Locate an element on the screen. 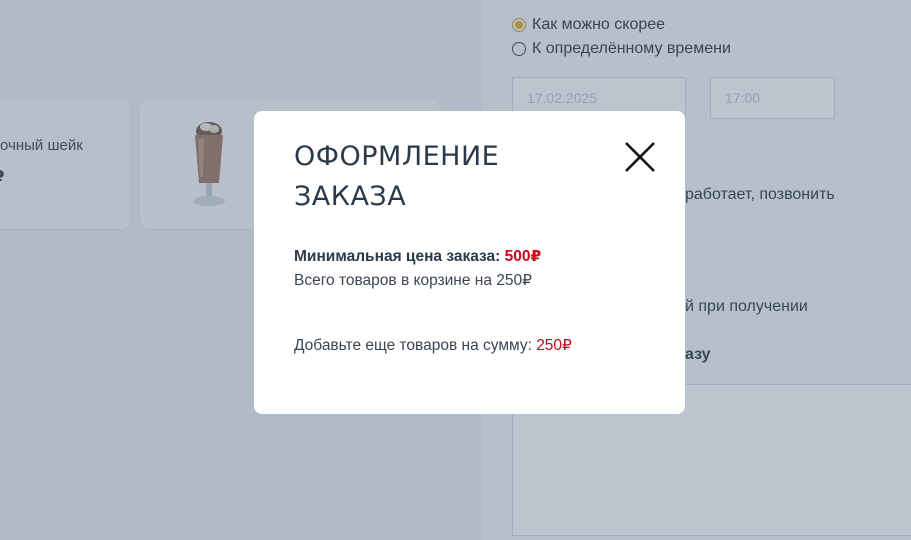  min-price-label: Минимальная цена заказа: is located at coordinates (399, 256).